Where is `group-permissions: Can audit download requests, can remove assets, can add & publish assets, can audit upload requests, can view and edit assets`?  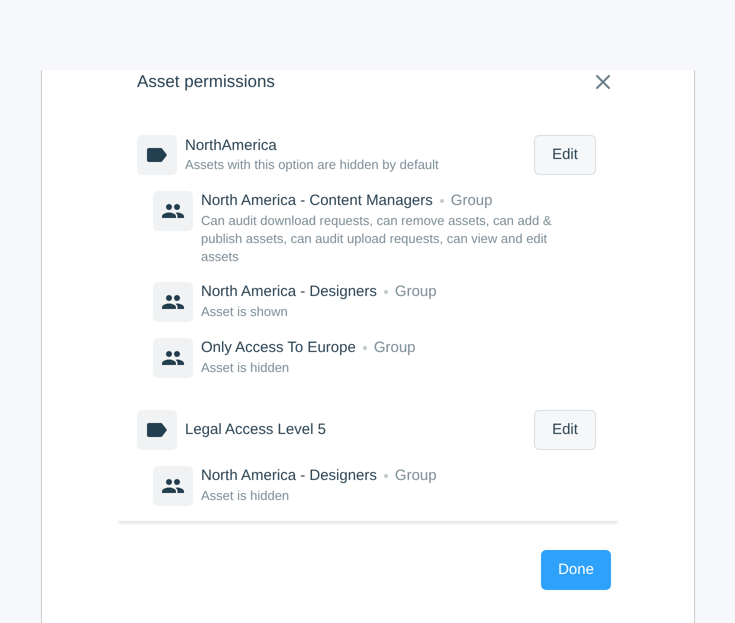
group-permissions: Can audit download requests, can remove assets, can add & publish assets, can audit upload requests, can view and edit assets is located at coordinates (376, 239).